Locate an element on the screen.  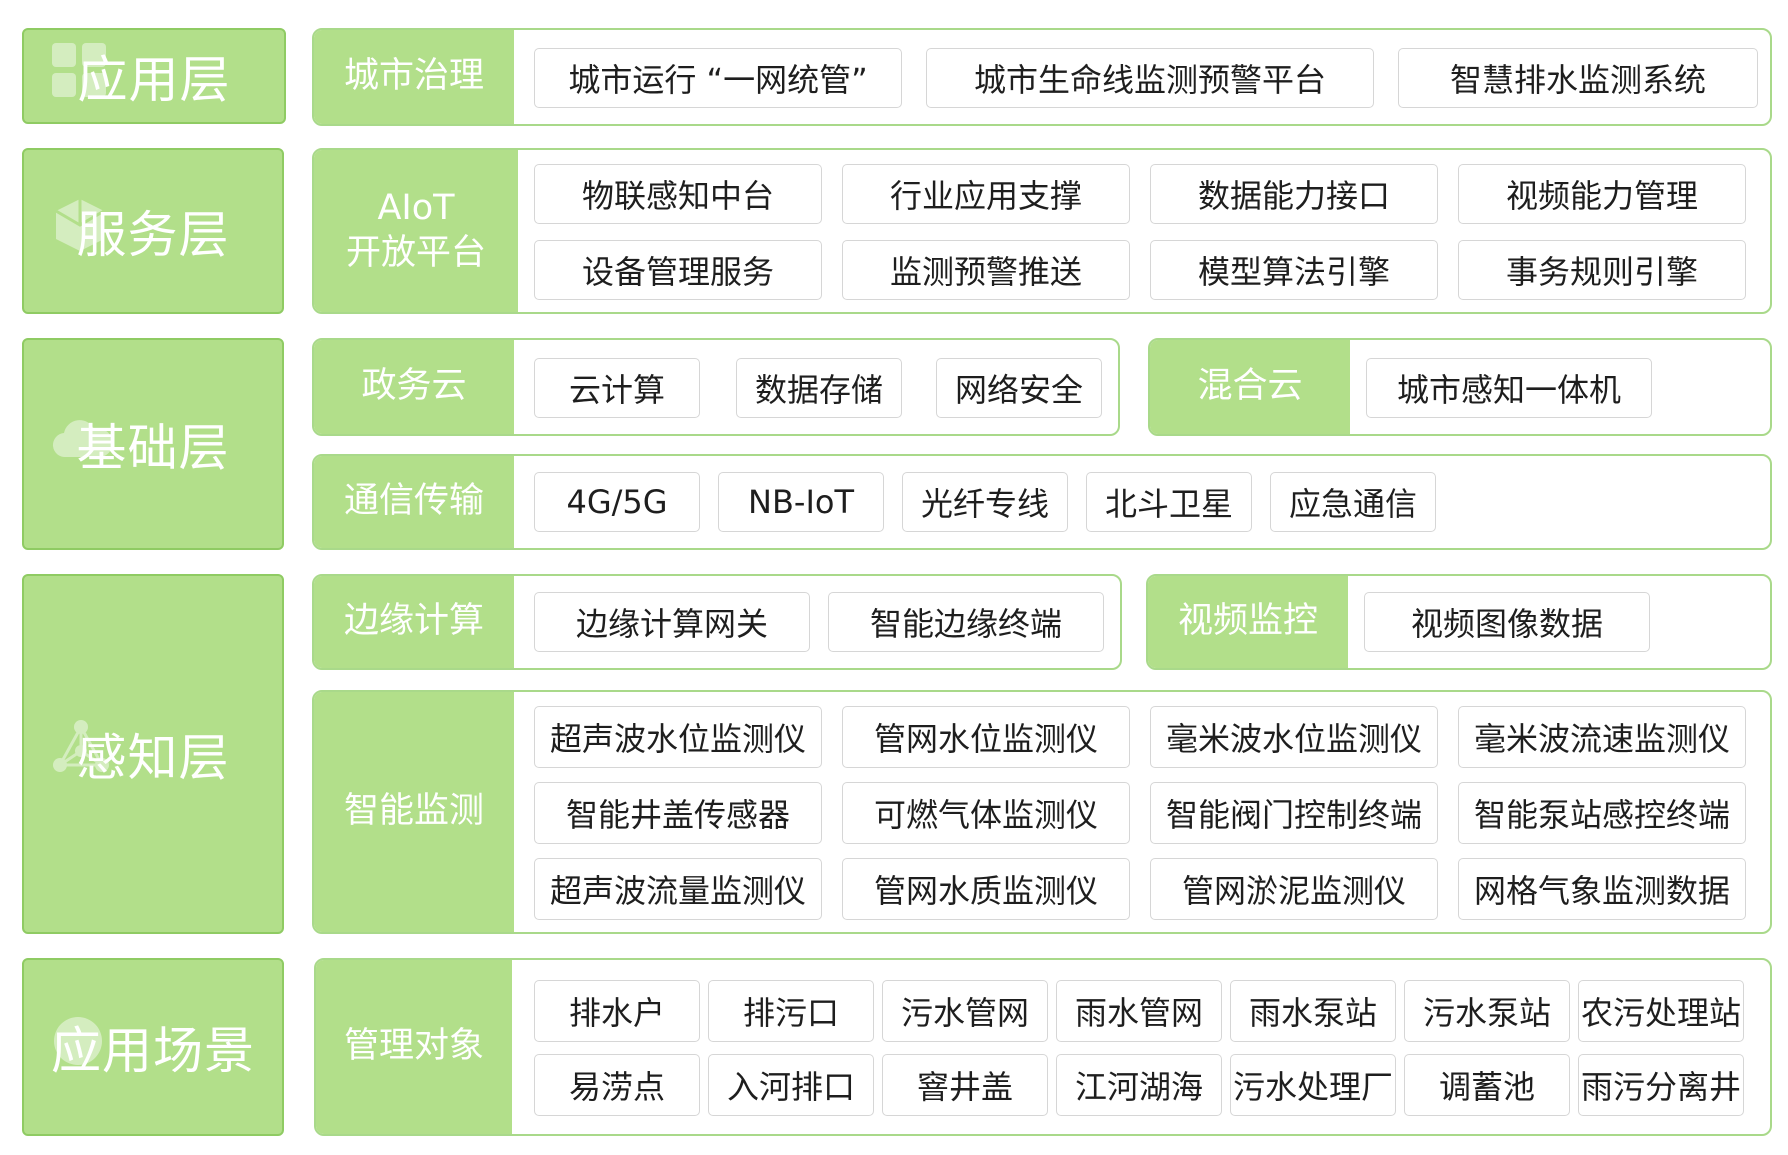
application-panel: 城市治理 城市运行 “一网统管” 城市生命线监测预警平台 智慧排水监测系统 is located at coordinates (1042, 77).